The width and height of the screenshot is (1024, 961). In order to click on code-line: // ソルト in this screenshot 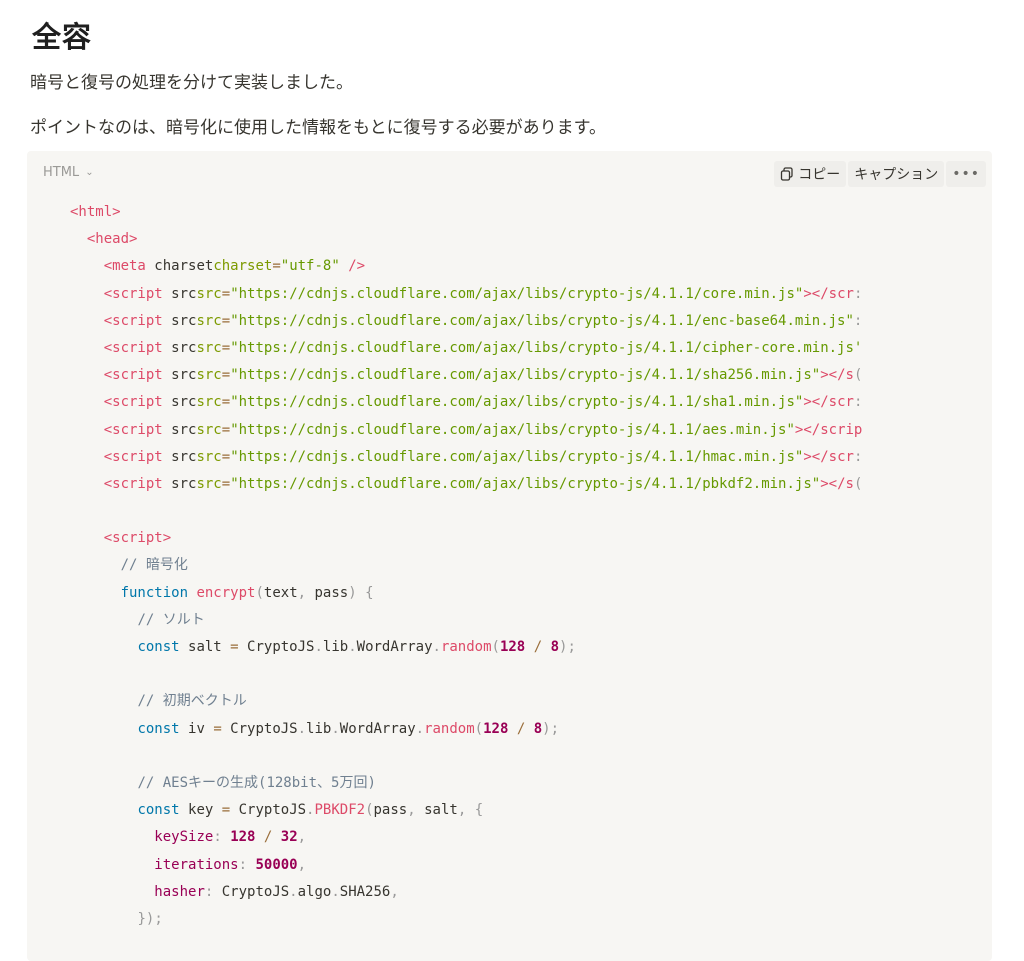, I will do `click(171, 619)`.